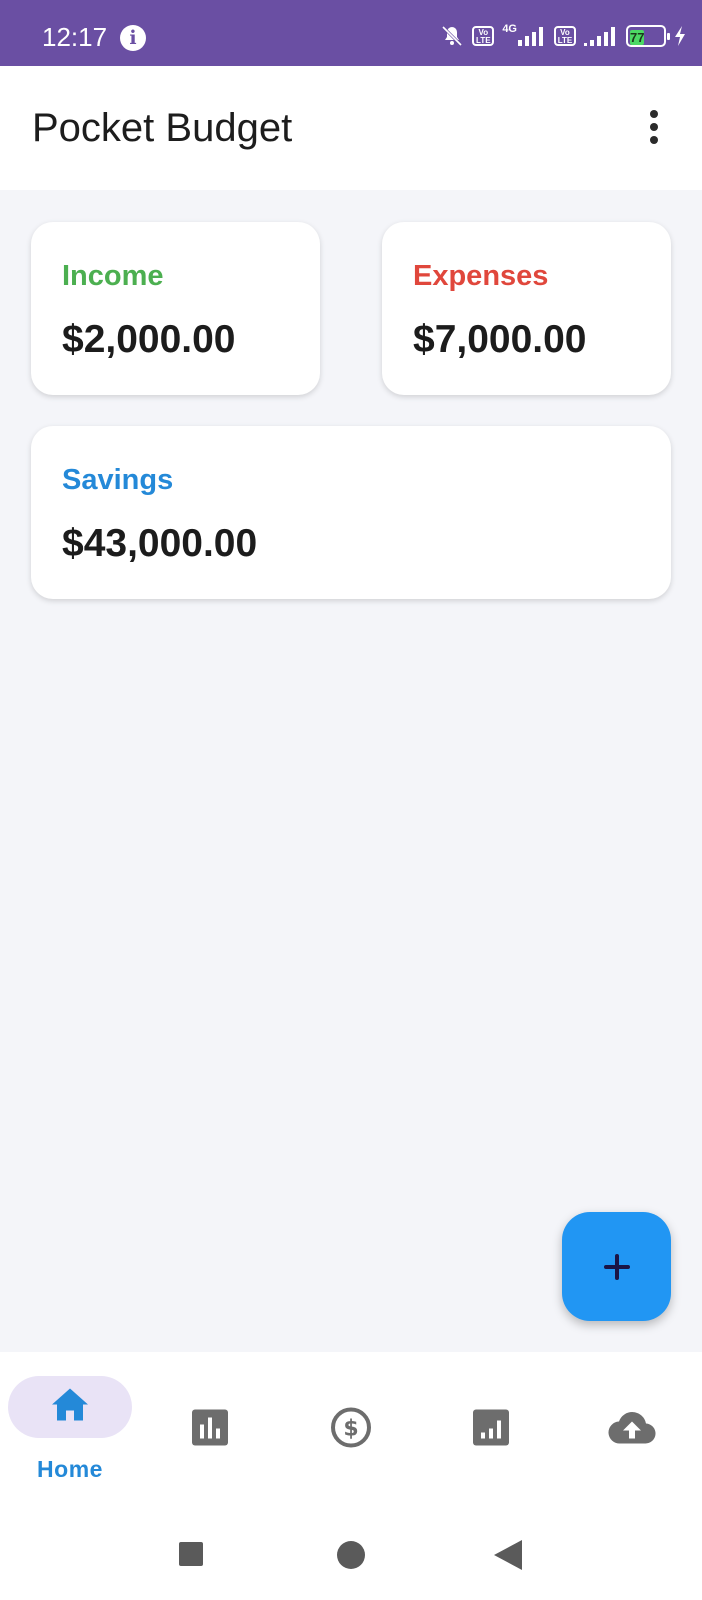 This screenshot has height=1600, width=702. What do you see at coordinates (162, 128) in the screenshot?
I see `app-title: Pocket Budget` at bounding box center [162, 128].